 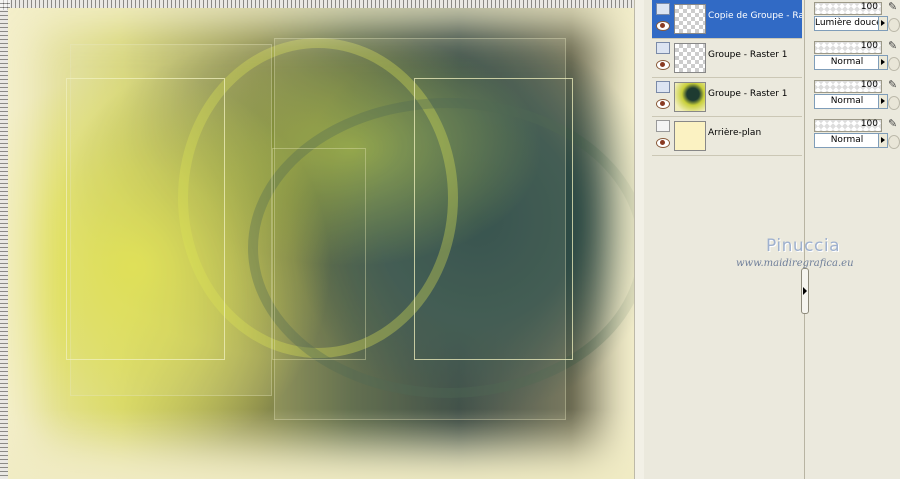 What do you see at coordinates (795, 263) in the screenshot?
I see `watermark-url: www.maidiregrafica.eu` at bounding box center [795, 263].